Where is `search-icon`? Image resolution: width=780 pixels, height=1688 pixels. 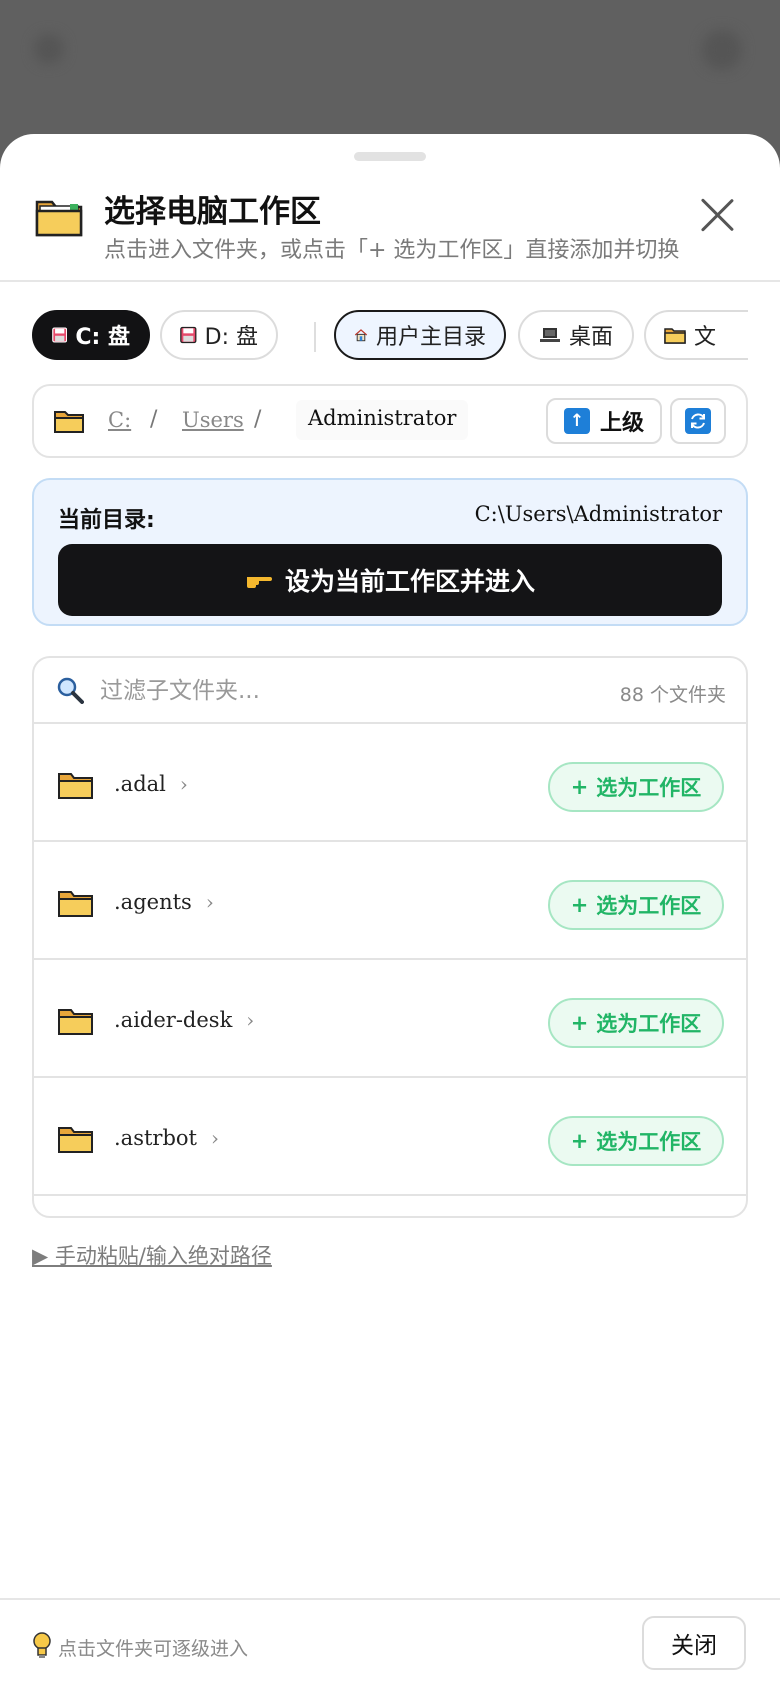 search-icon is located at coordinates (70, 690).